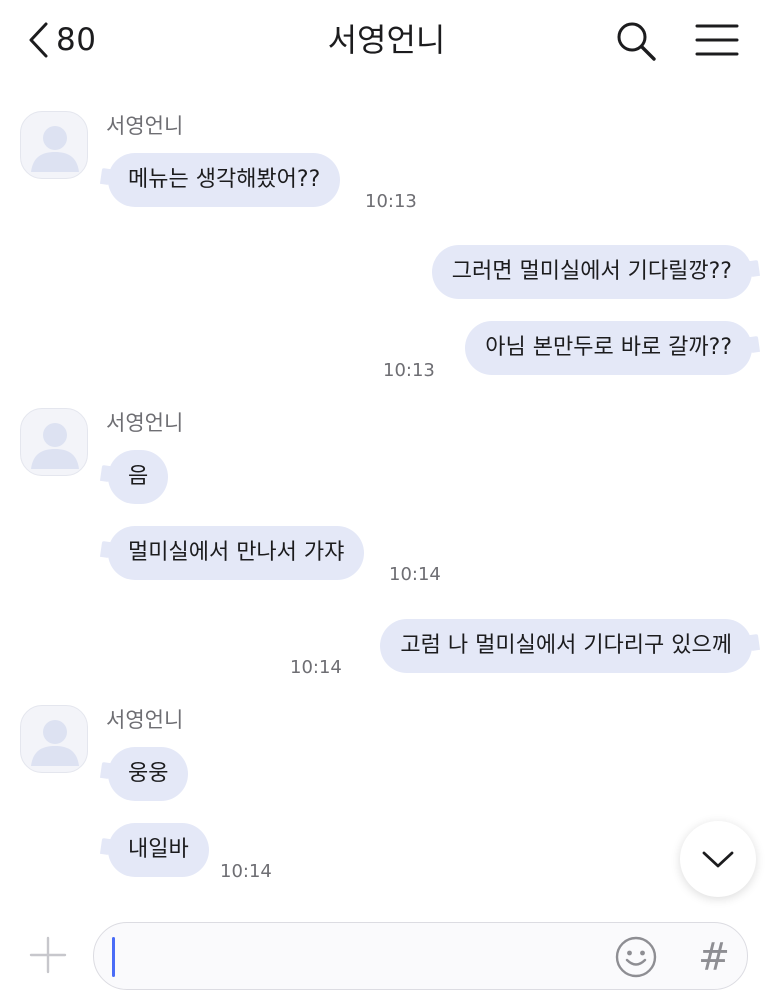  I want to click on chevron-down-icon, so click(718, 859).